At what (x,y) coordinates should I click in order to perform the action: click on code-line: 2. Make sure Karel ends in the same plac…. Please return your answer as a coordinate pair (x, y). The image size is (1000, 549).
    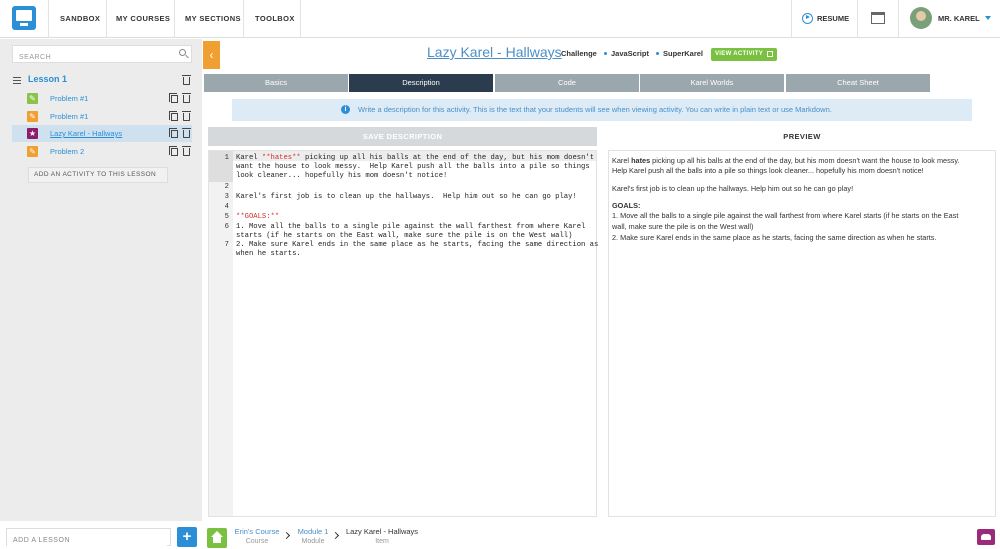
    Looking at the image, I should click on (417, 245).